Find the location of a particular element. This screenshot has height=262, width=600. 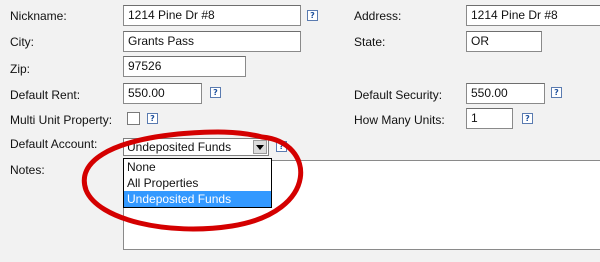

default-account-dropdown-list: None All Properties Undeposited Funds is located at coordinates (197, 183).